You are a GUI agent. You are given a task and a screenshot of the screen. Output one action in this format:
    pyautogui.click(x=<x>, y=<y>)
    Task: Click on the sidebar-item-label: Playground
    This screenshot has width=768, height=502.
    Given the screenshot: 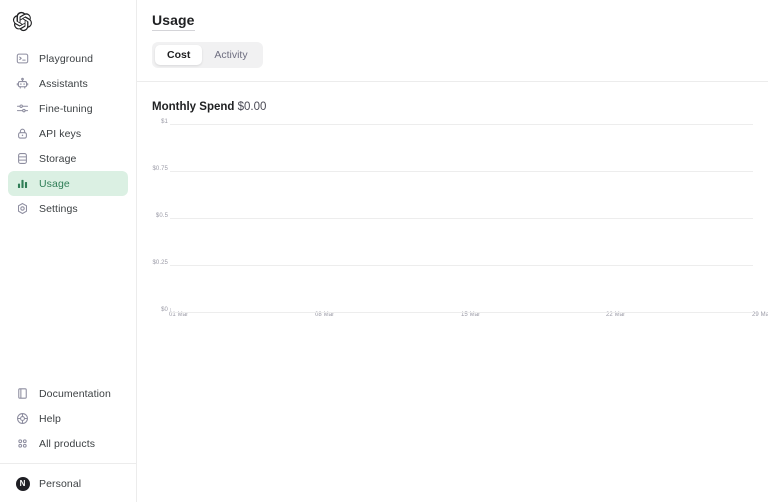 What is the action you would take?
    pyautogui.click(x=66, y=58)
    